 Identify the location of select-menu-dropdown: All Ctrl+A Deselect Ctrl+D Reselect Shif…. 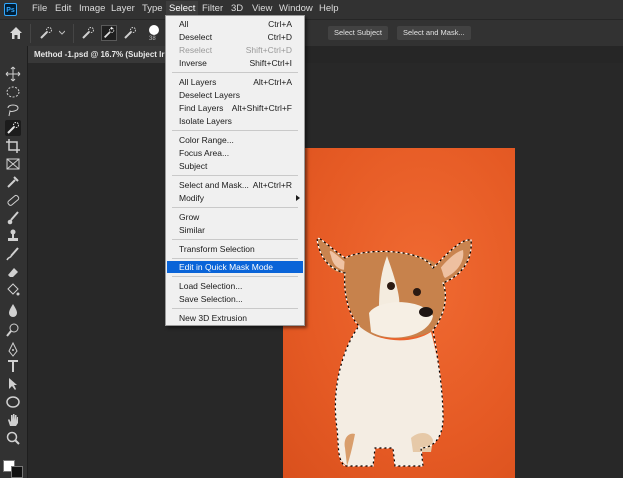
(235, 170).